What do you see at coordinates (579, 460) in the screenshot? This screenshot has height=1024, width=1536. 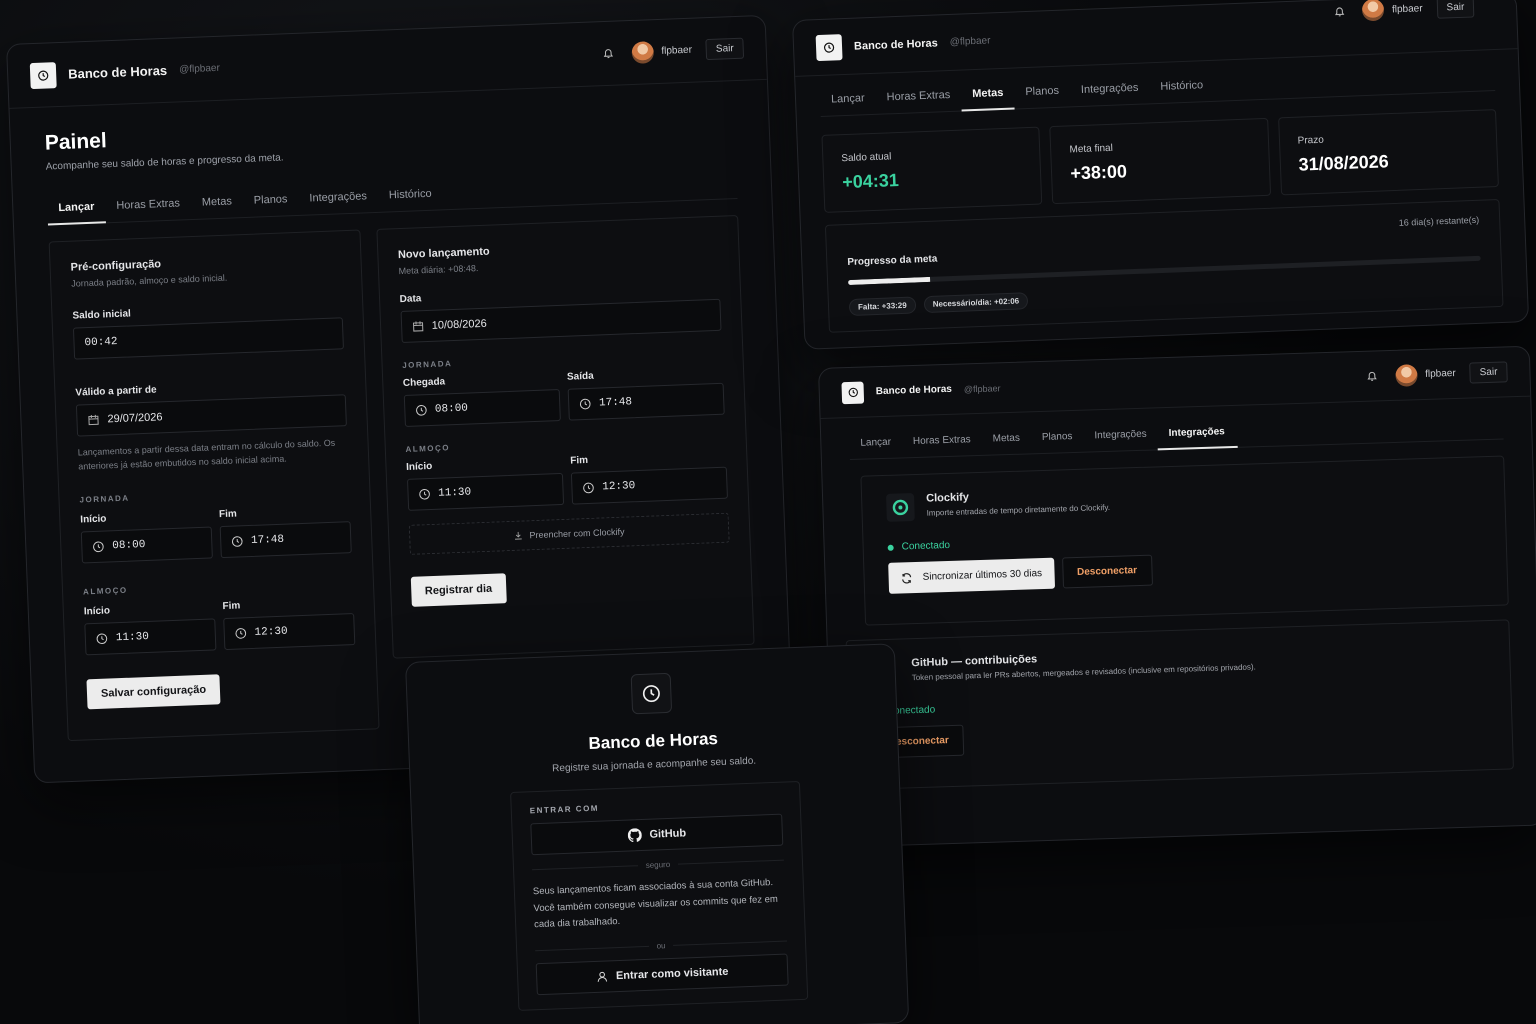 I see `novo-fim-label: Fim` at bounding box center [579, 460].